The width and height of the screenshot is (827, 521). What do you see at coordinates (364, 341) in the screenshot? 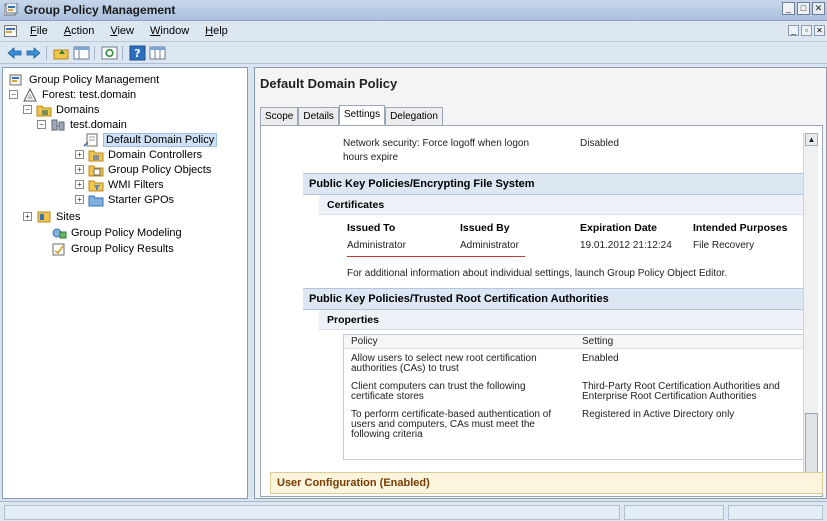
I see `col-policy: Policy` at bounding box center [364, 341].